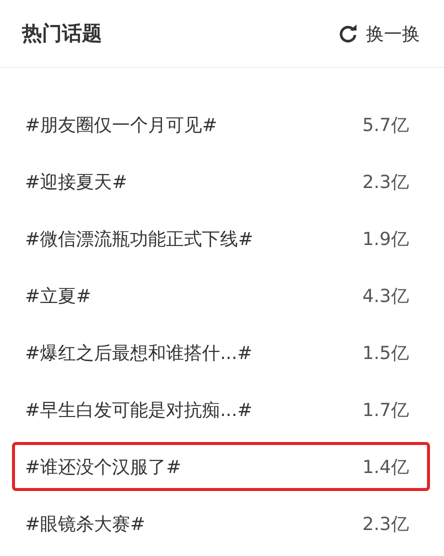  I want to click on topic-count: 5.7亿, so click(385, 125).